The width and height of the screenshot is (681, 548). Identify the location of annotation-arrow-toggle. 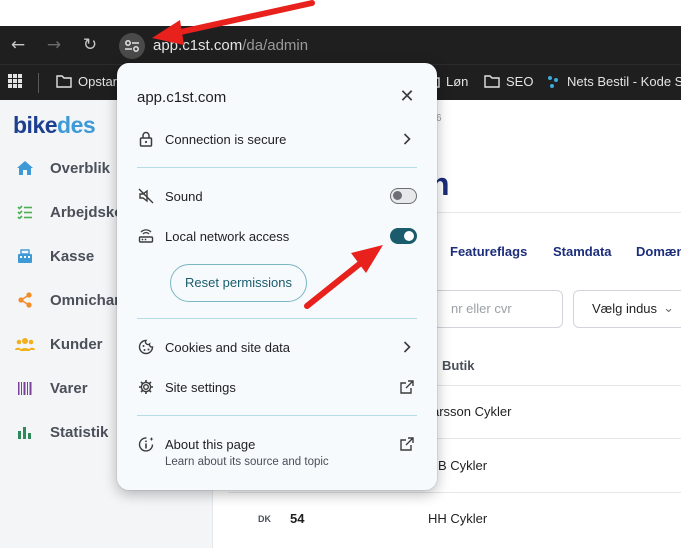
(343, 277).